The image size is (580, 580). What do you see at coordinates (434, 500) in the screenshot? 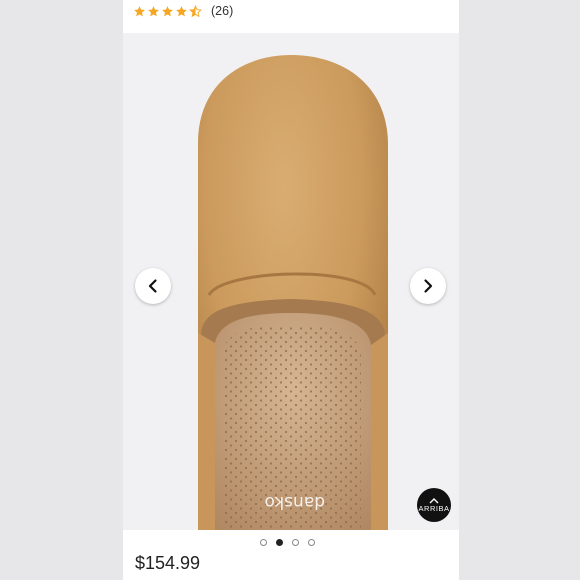
I see `caret-up-icon` at bounding box center [434, 500].